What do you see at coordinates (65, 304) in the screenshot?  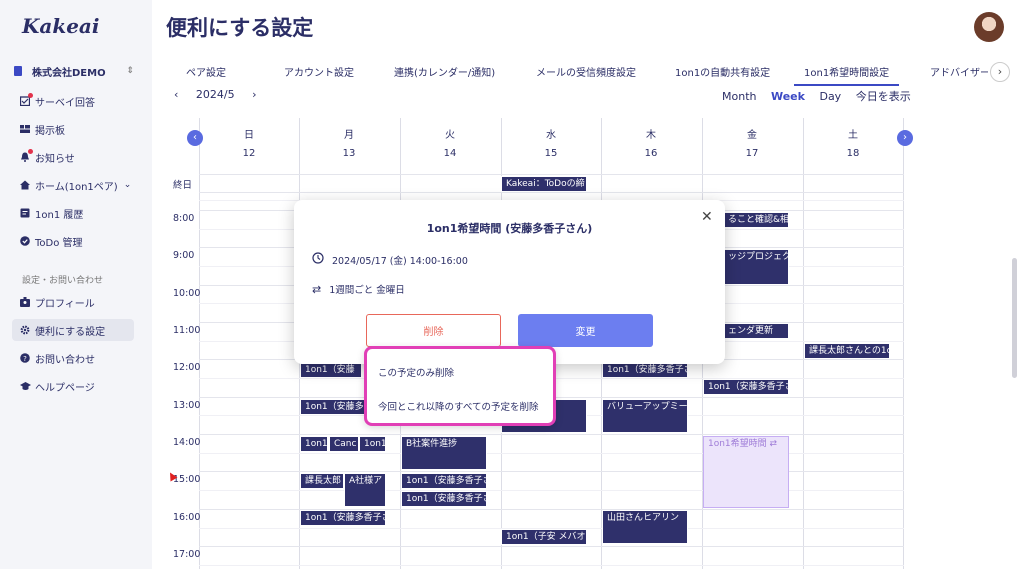 I see `sidebar-item-label: プロフィール` at bounding box center [65, 304].